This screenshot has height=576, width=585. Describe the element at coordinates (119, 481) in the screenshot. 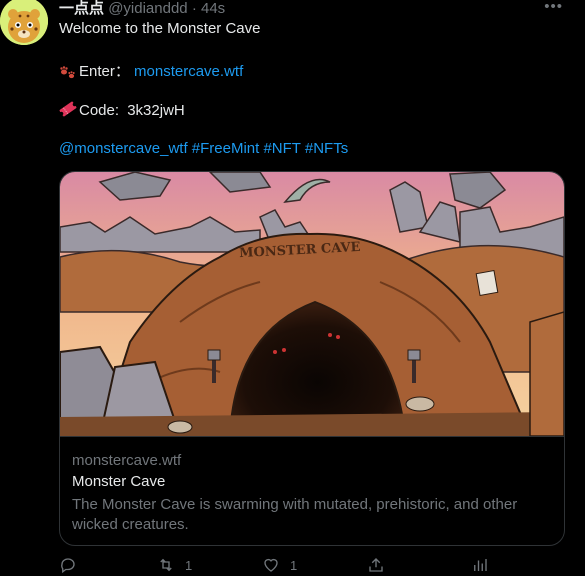

I see `card-title: Monster Cave` at that location.